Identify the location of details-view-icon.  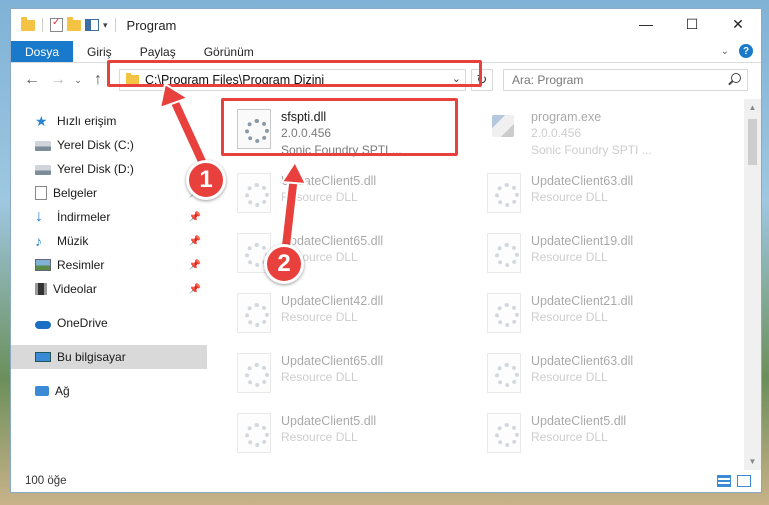
(724, 481).